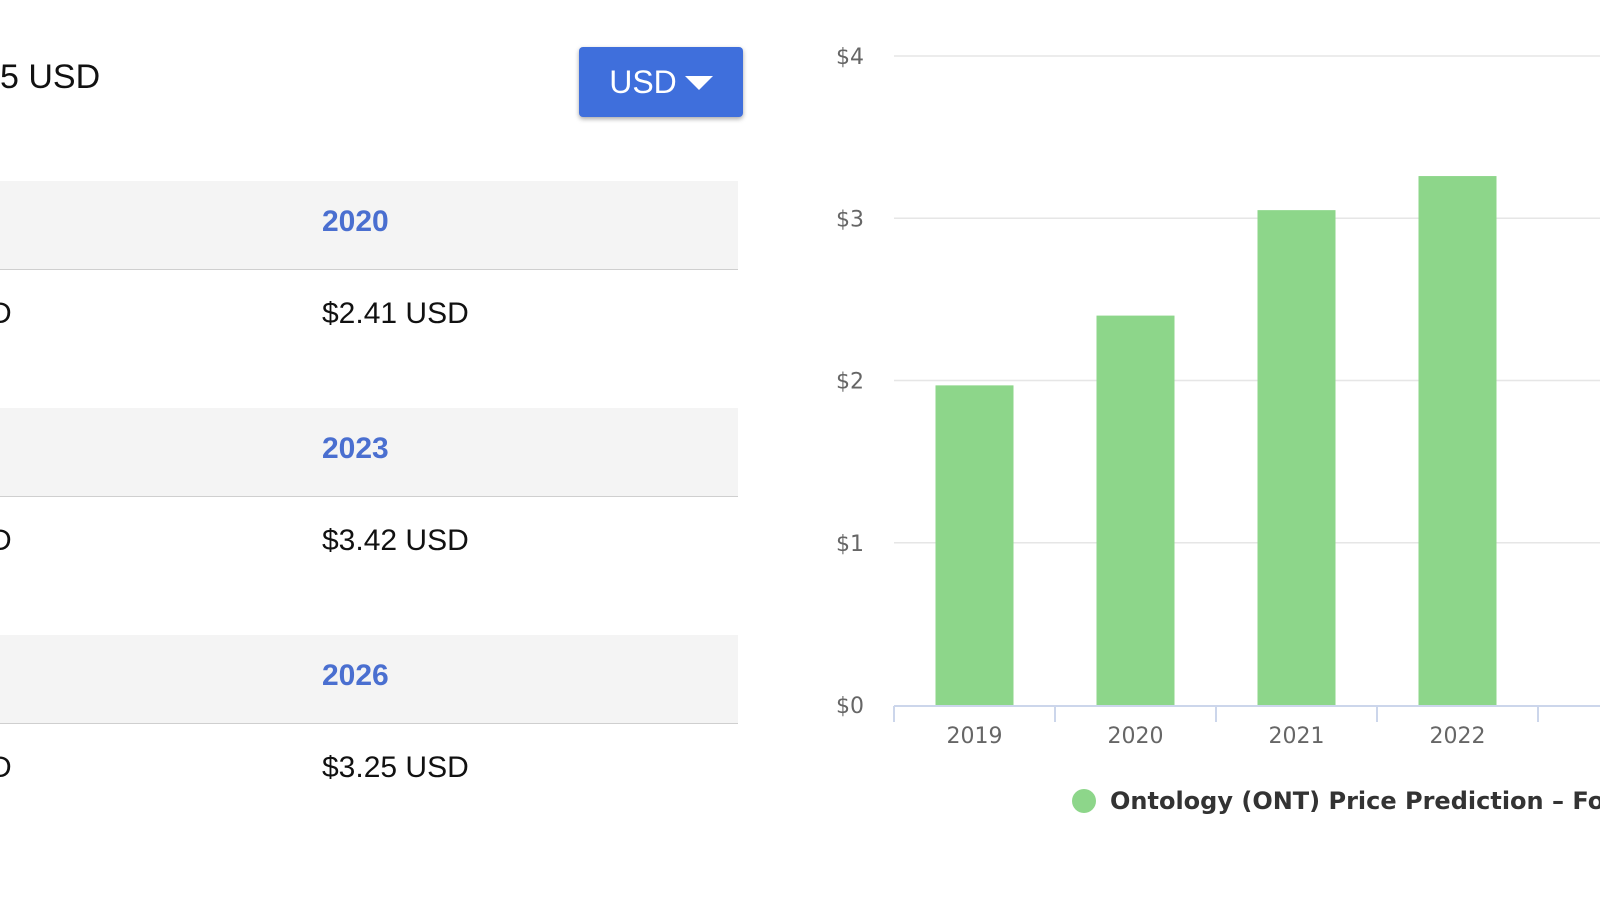 The width and height of the screenshot is (1600, 900). What do you see at coordinates (850, 219) in the screenshot?
I see `y-tick-label: $3` at bounding box center [850, 219].